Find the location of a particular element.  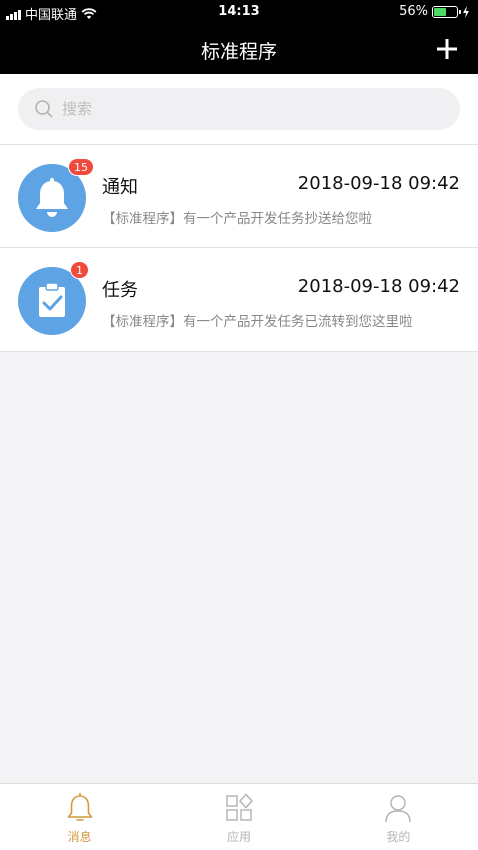

plus-icon is located at coordinates (447, 49).